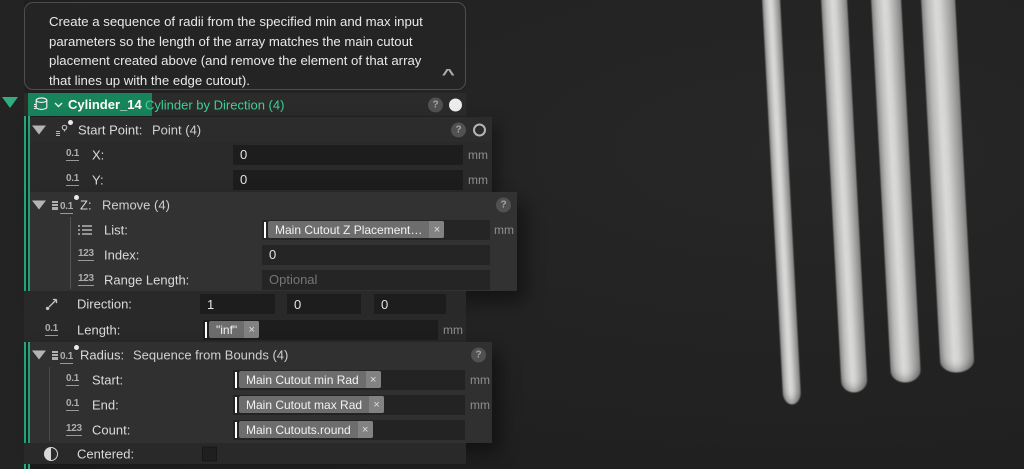 This screenshot has width=1024, height=469. I want to click on radius-count-field: Main Cutouts.round ×, so click(349, 429).